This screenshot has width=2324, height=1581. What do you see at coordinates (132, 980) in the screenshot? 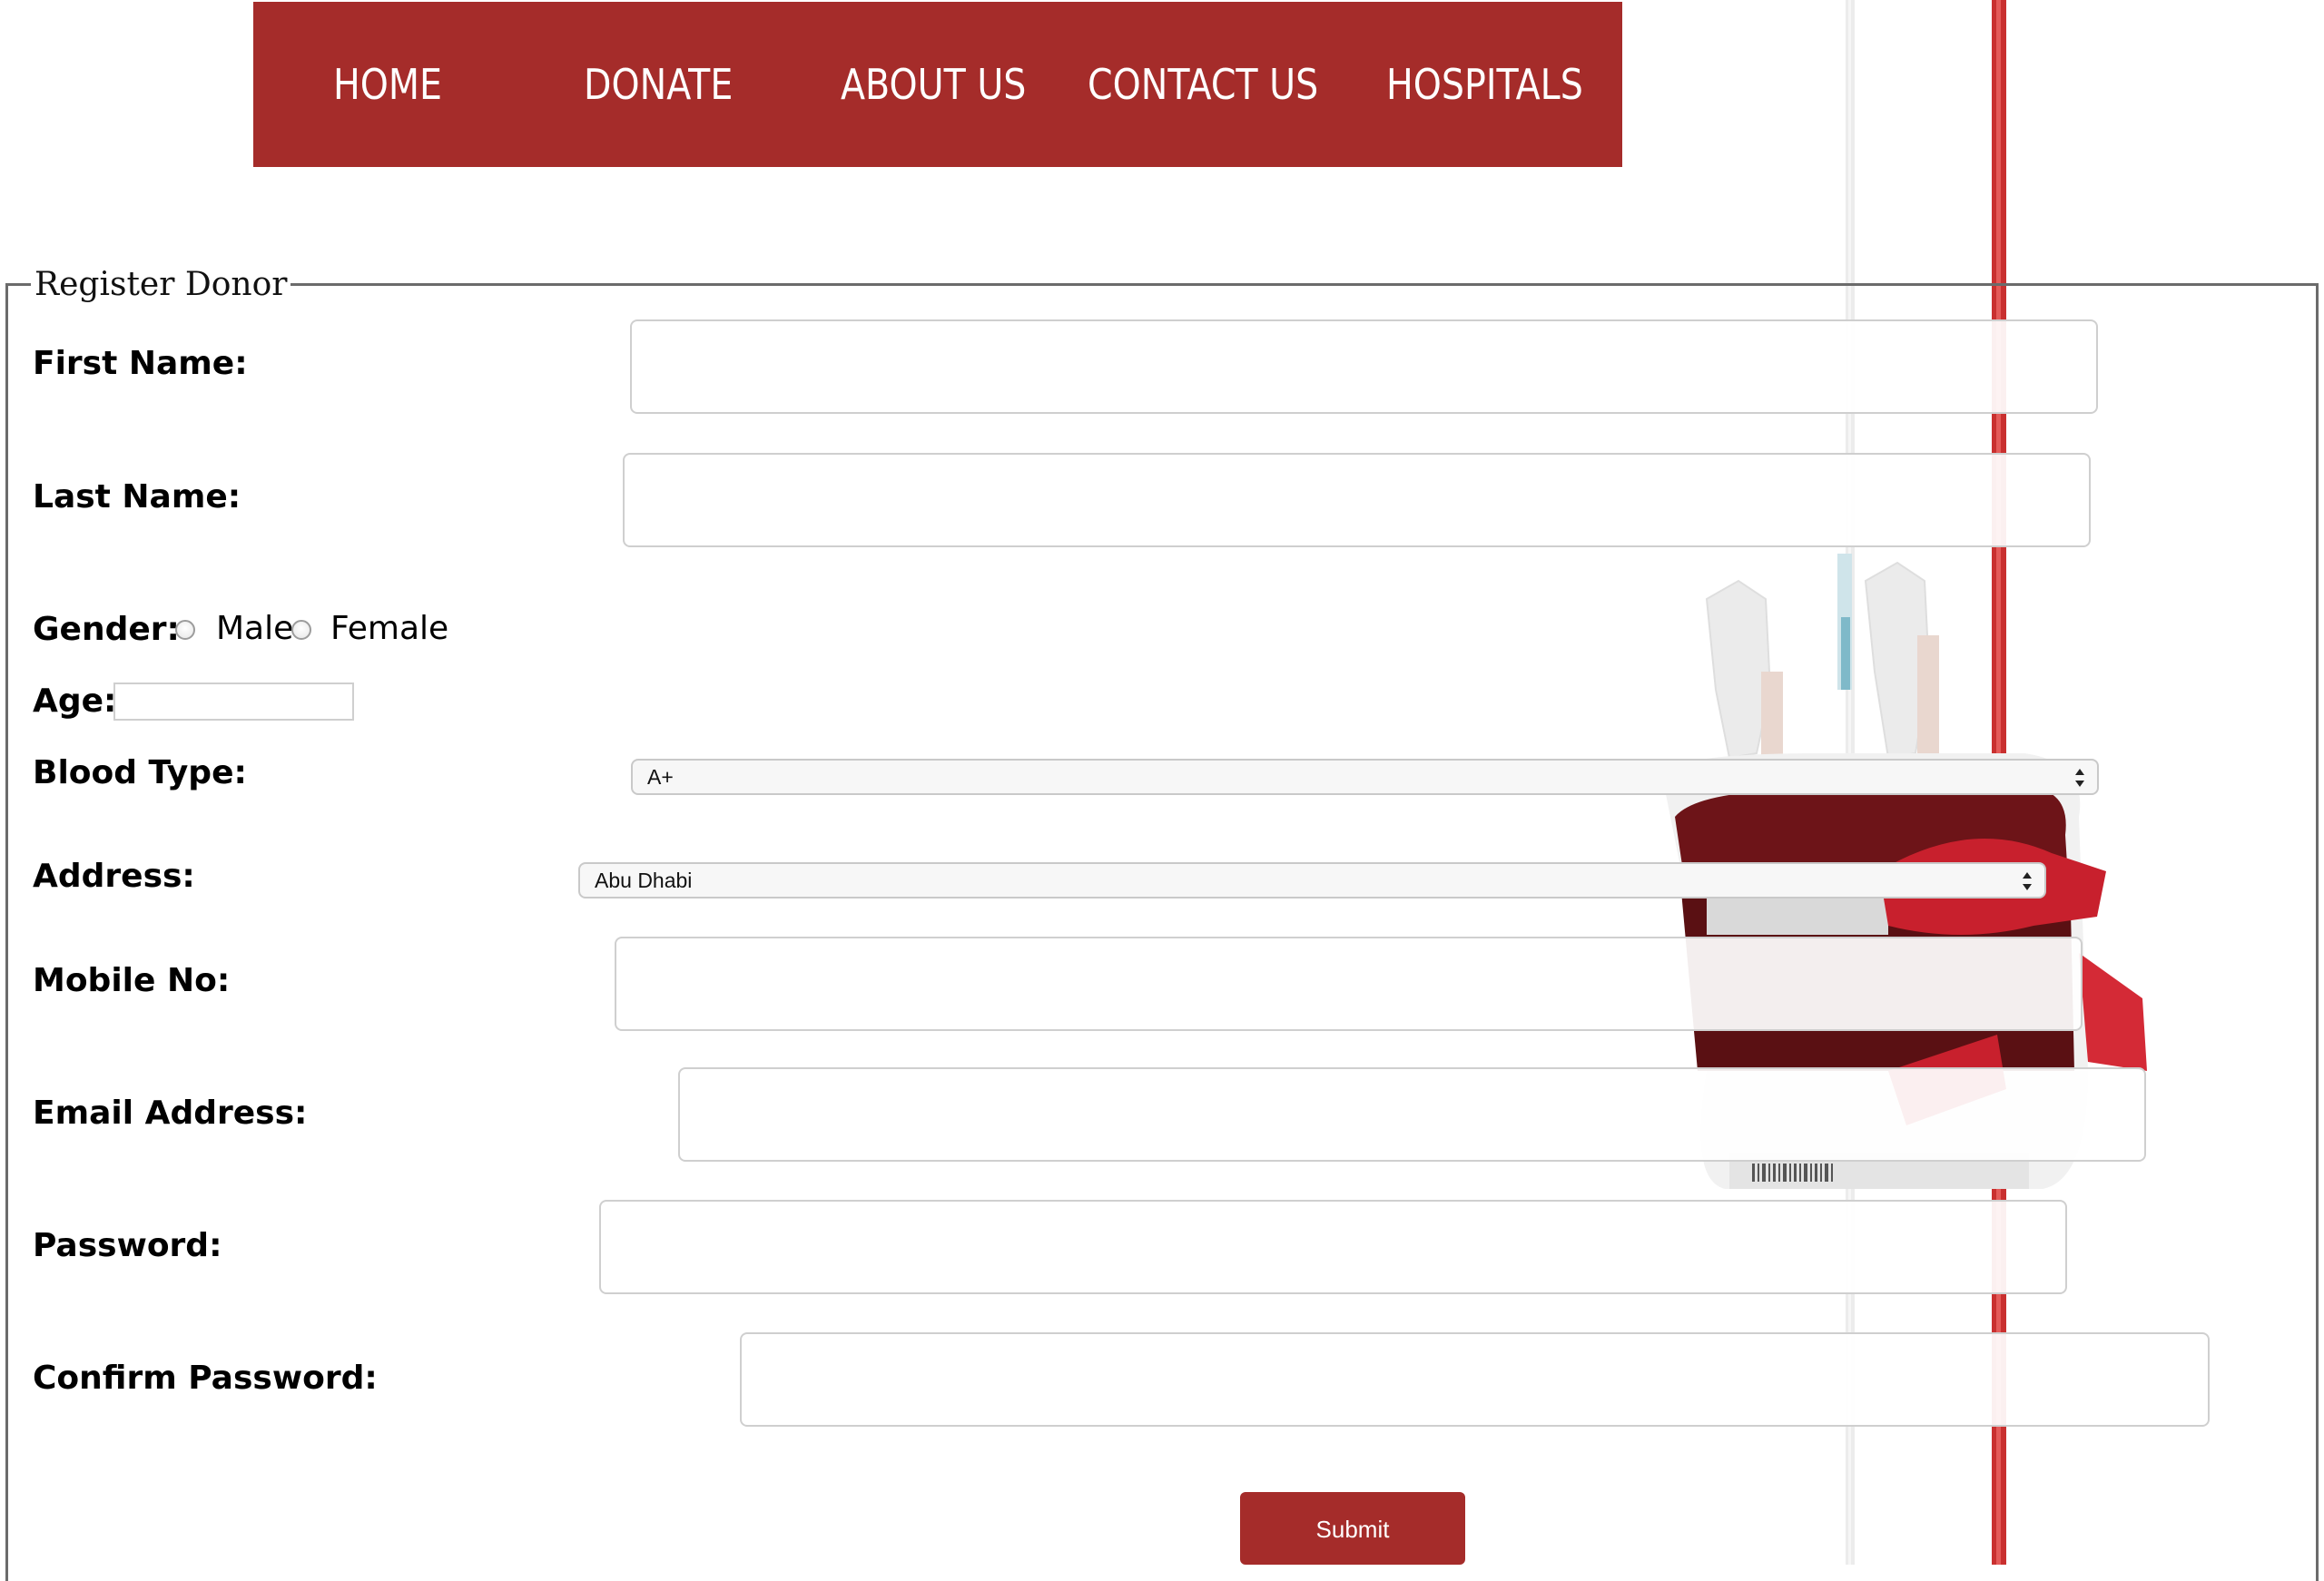
I see `mobile-label: Mobile No:` at bounding box center [132, 980].